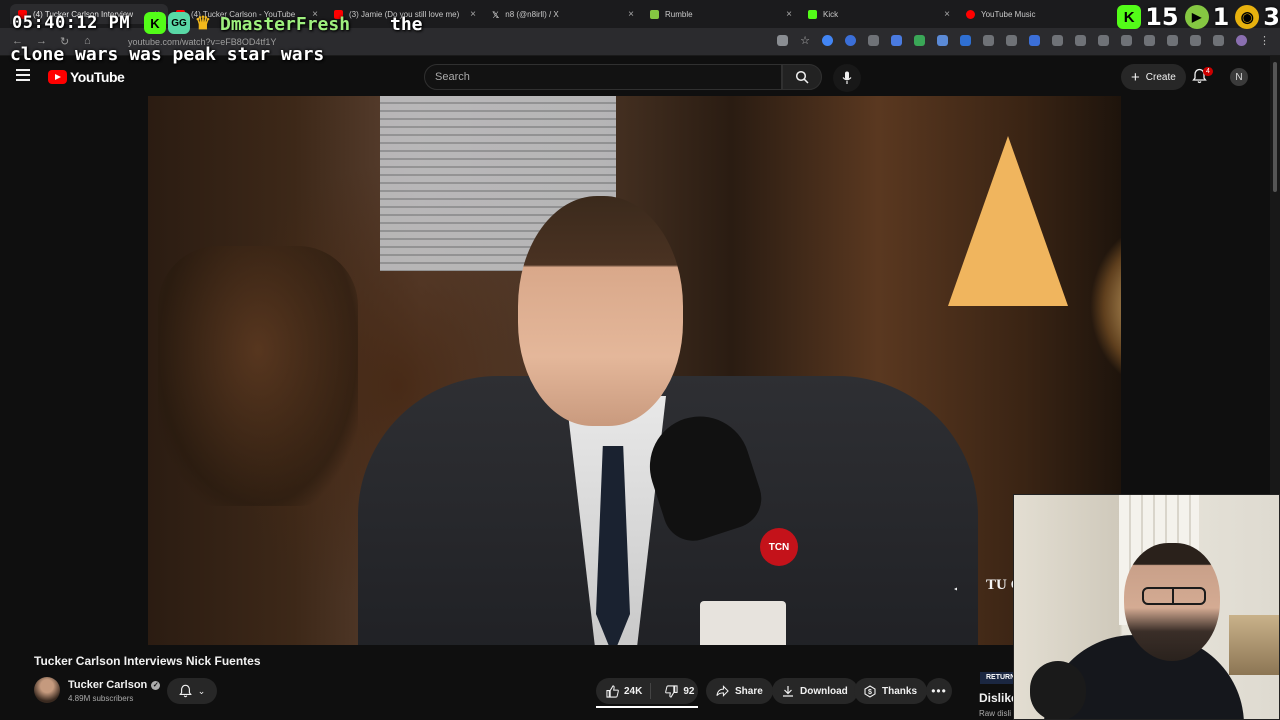  I want to click on rumble-favicon-icon, so click(654, 14).